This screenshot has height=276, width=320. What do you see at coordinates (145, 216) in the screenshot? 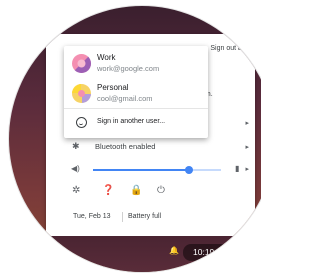
I see `battery-label: Battery full` at bounding box center [145, 216].